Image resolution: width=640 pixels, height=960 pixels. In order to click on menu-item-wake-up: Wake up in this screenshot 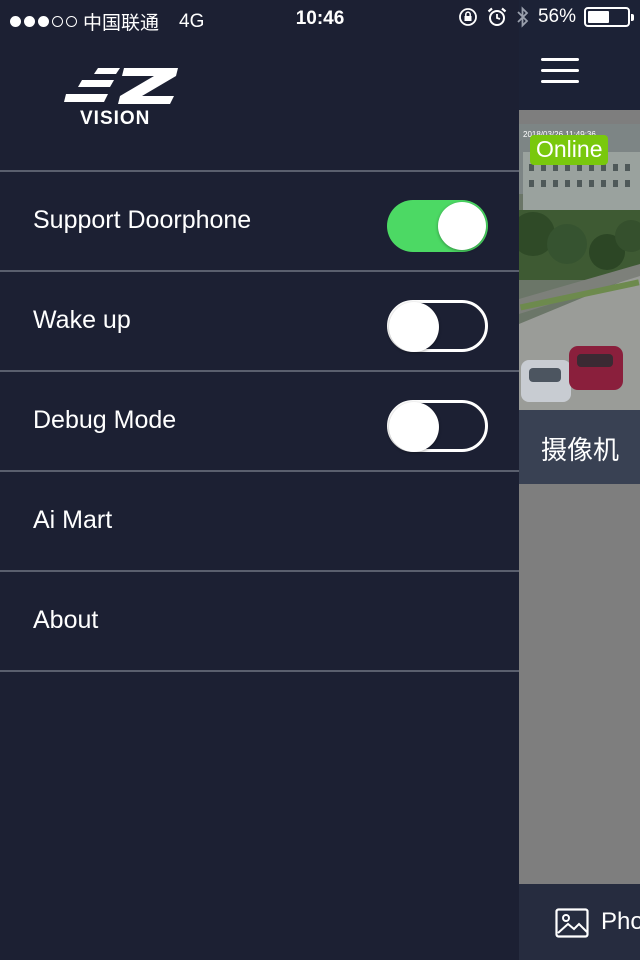, I will do `click(259, 320)`.